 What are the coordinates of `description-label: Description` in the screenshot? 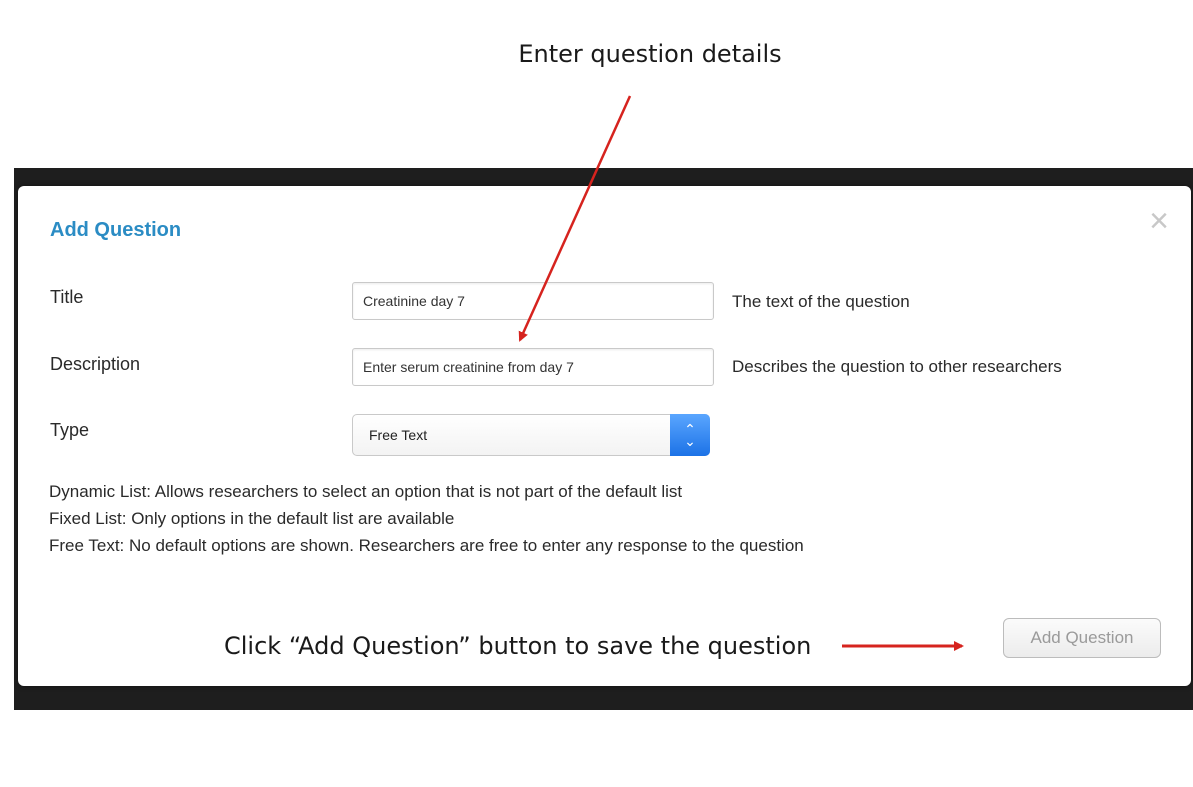 It's located at (95, 364).